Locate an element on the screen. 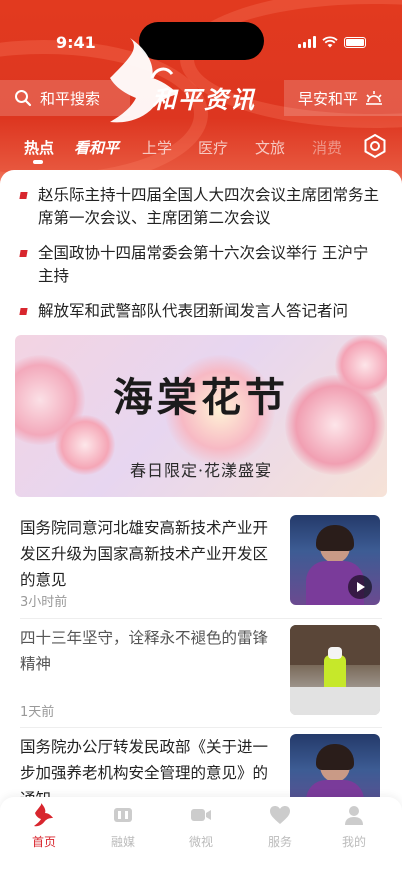 The width and height of the screenshot is (402, 874). tab-hot: 热点 is located at coordinates (39, 147).